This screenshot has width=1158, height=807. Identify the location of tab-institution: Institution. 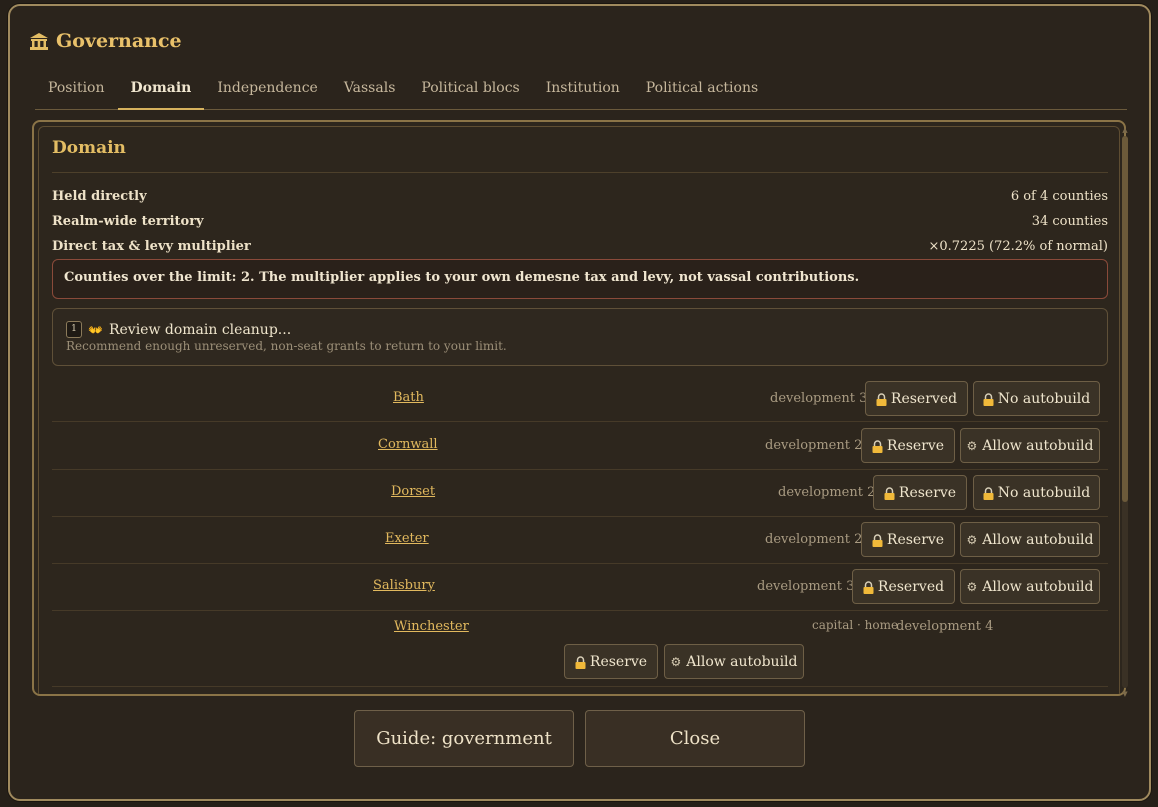
(583, 91).